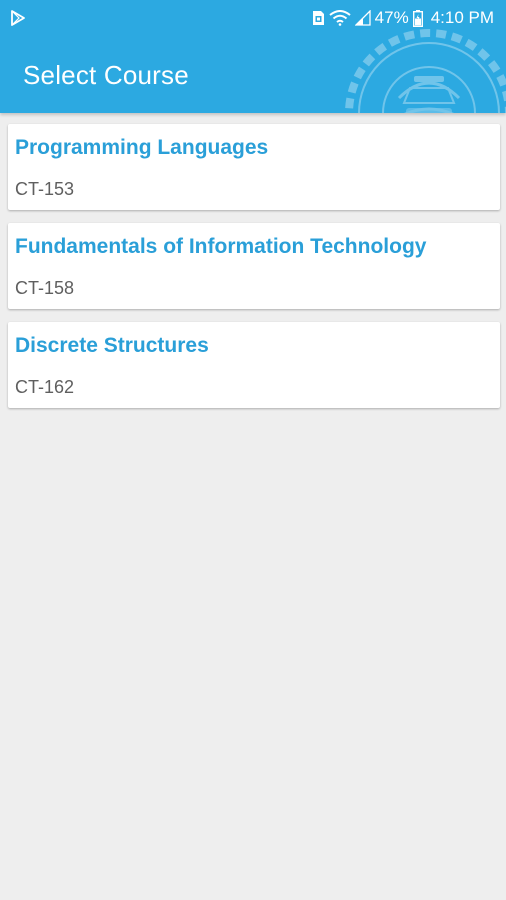  What do you see at coordinates (340, 18) in the screenshot?
I see `wifi-icon` at bounding box center [340, 18].